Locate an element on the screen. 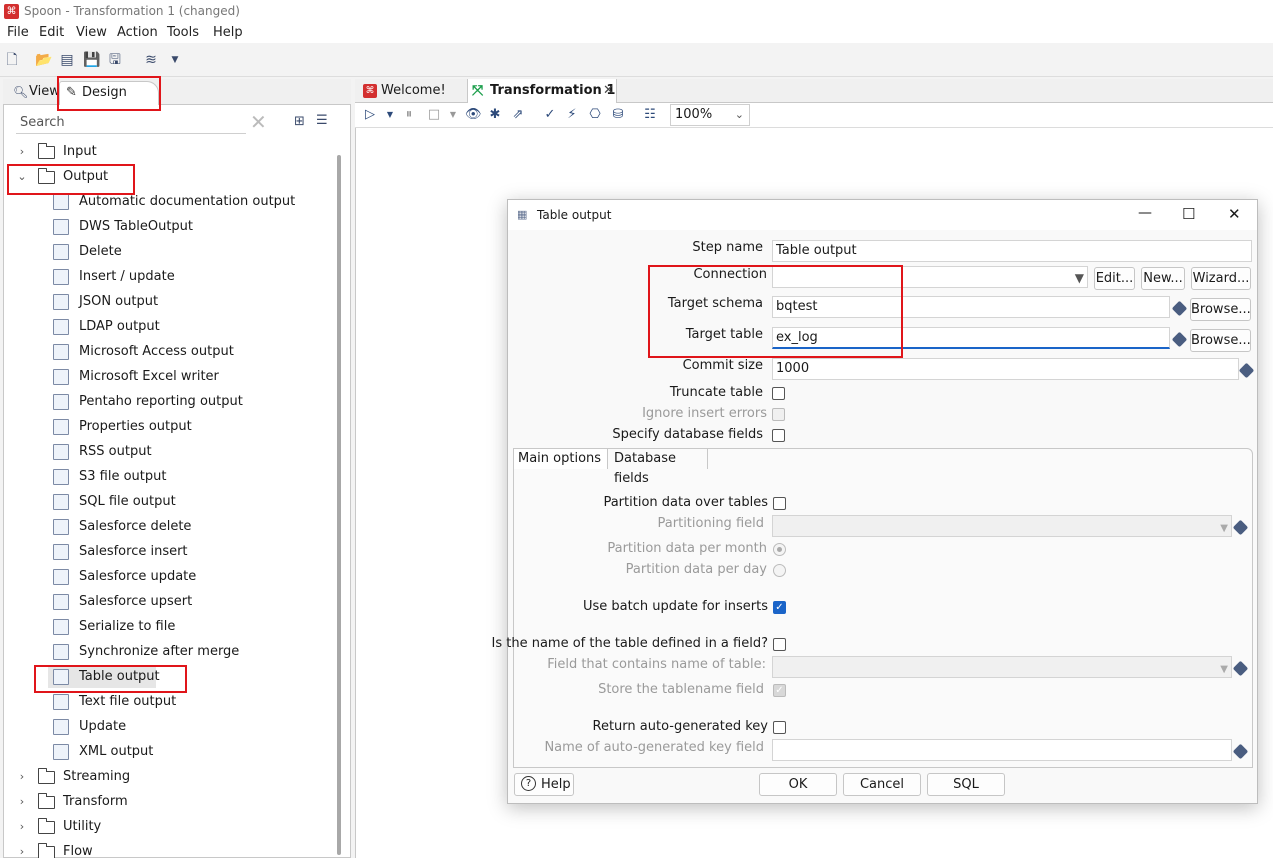  connection-select: ▼ is located at coordinates (930, 277).